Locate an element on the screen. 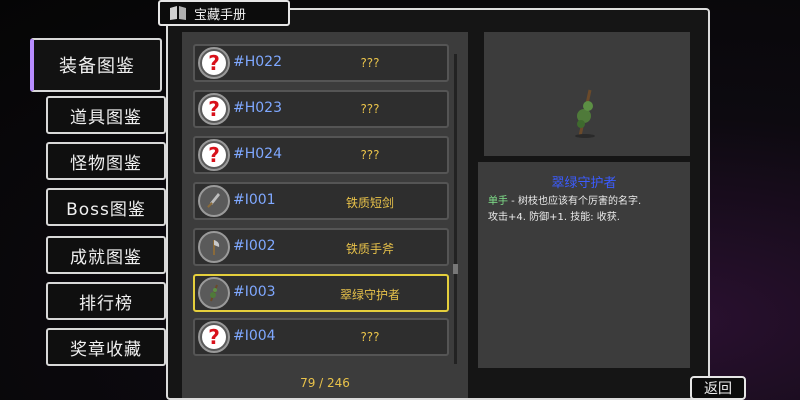  nav-item-monsters: 怪物图鉴 is located at coordinates (106, 161).